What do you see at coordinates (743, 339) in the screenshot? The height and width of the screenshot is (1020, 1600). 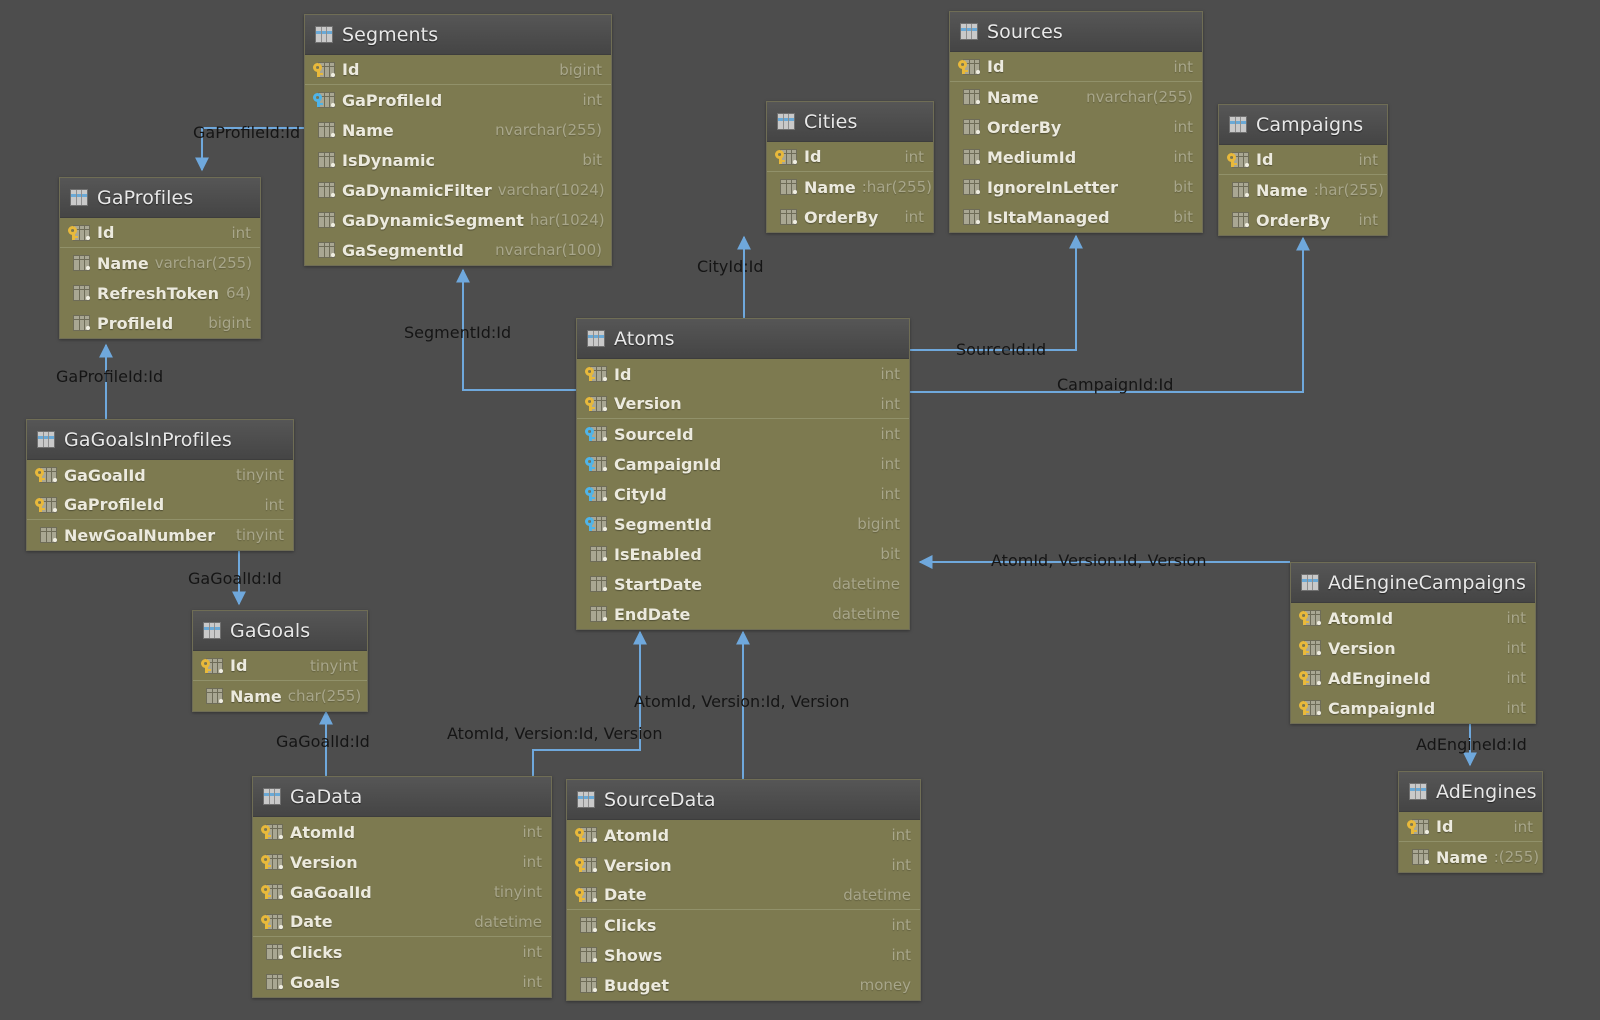 I see `table-header-atoms: Atoms` at bounding box center [743, 339].